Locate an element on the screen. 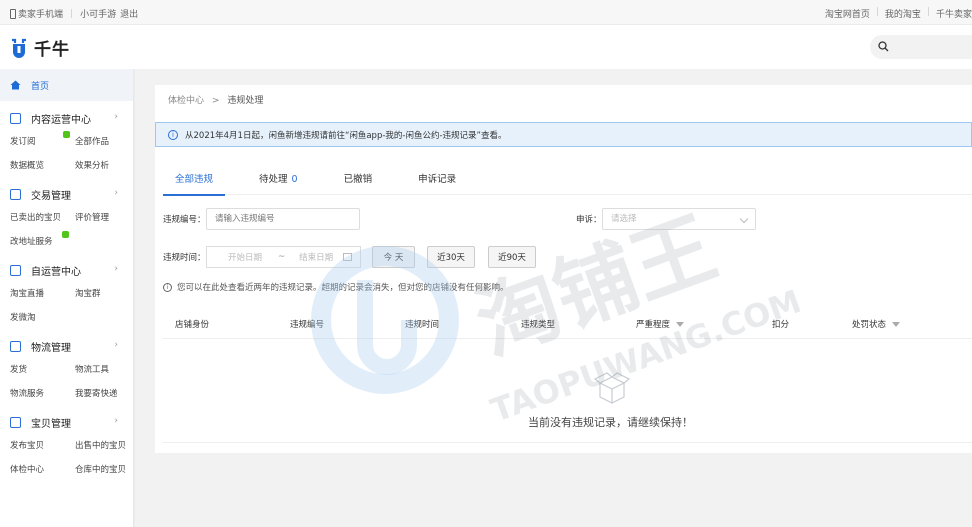 The image size is (972, 527). sidebar-row: 发货 物流工具 is located at coordinates (67, 369).